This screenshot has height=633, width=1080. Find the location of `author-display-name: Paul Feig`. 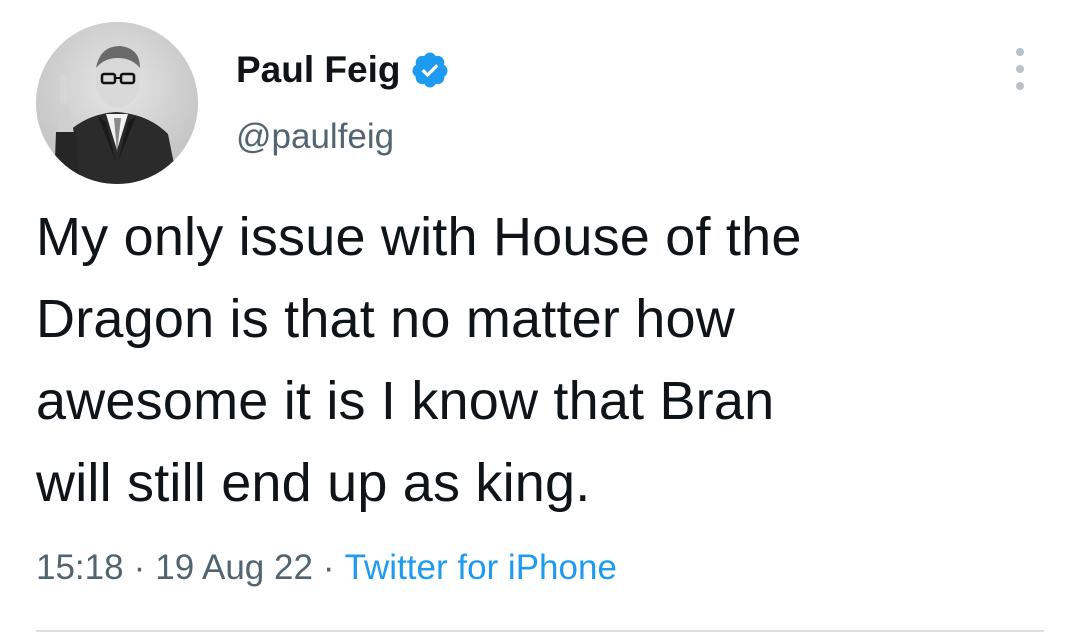

author-display-name: Paul Feig is located at coordinates (318, 70).